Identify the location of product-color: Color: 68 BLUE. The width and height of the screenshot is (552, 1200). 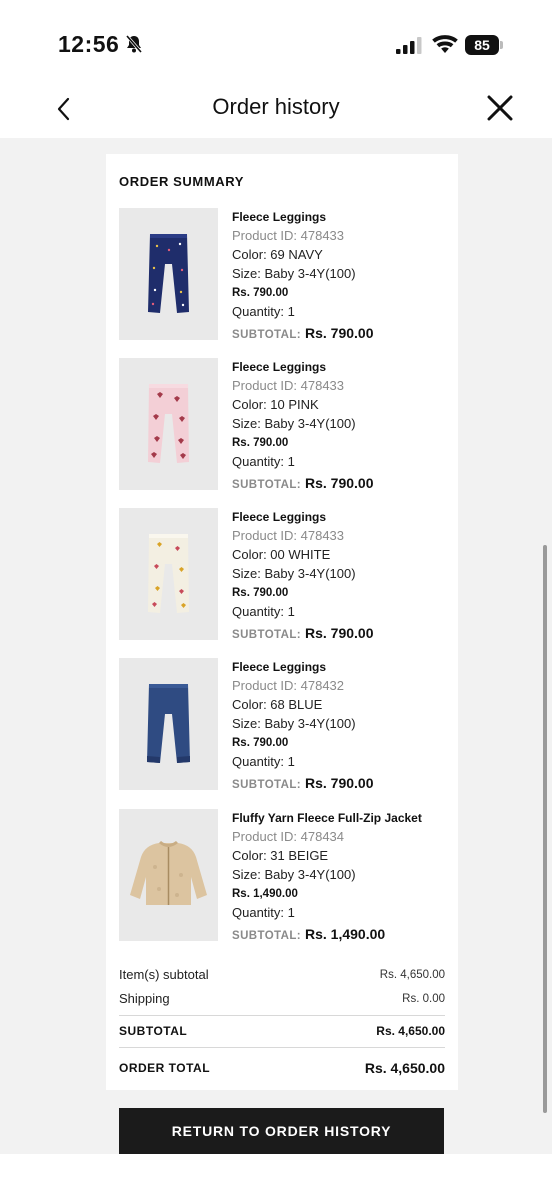
(277, 704).